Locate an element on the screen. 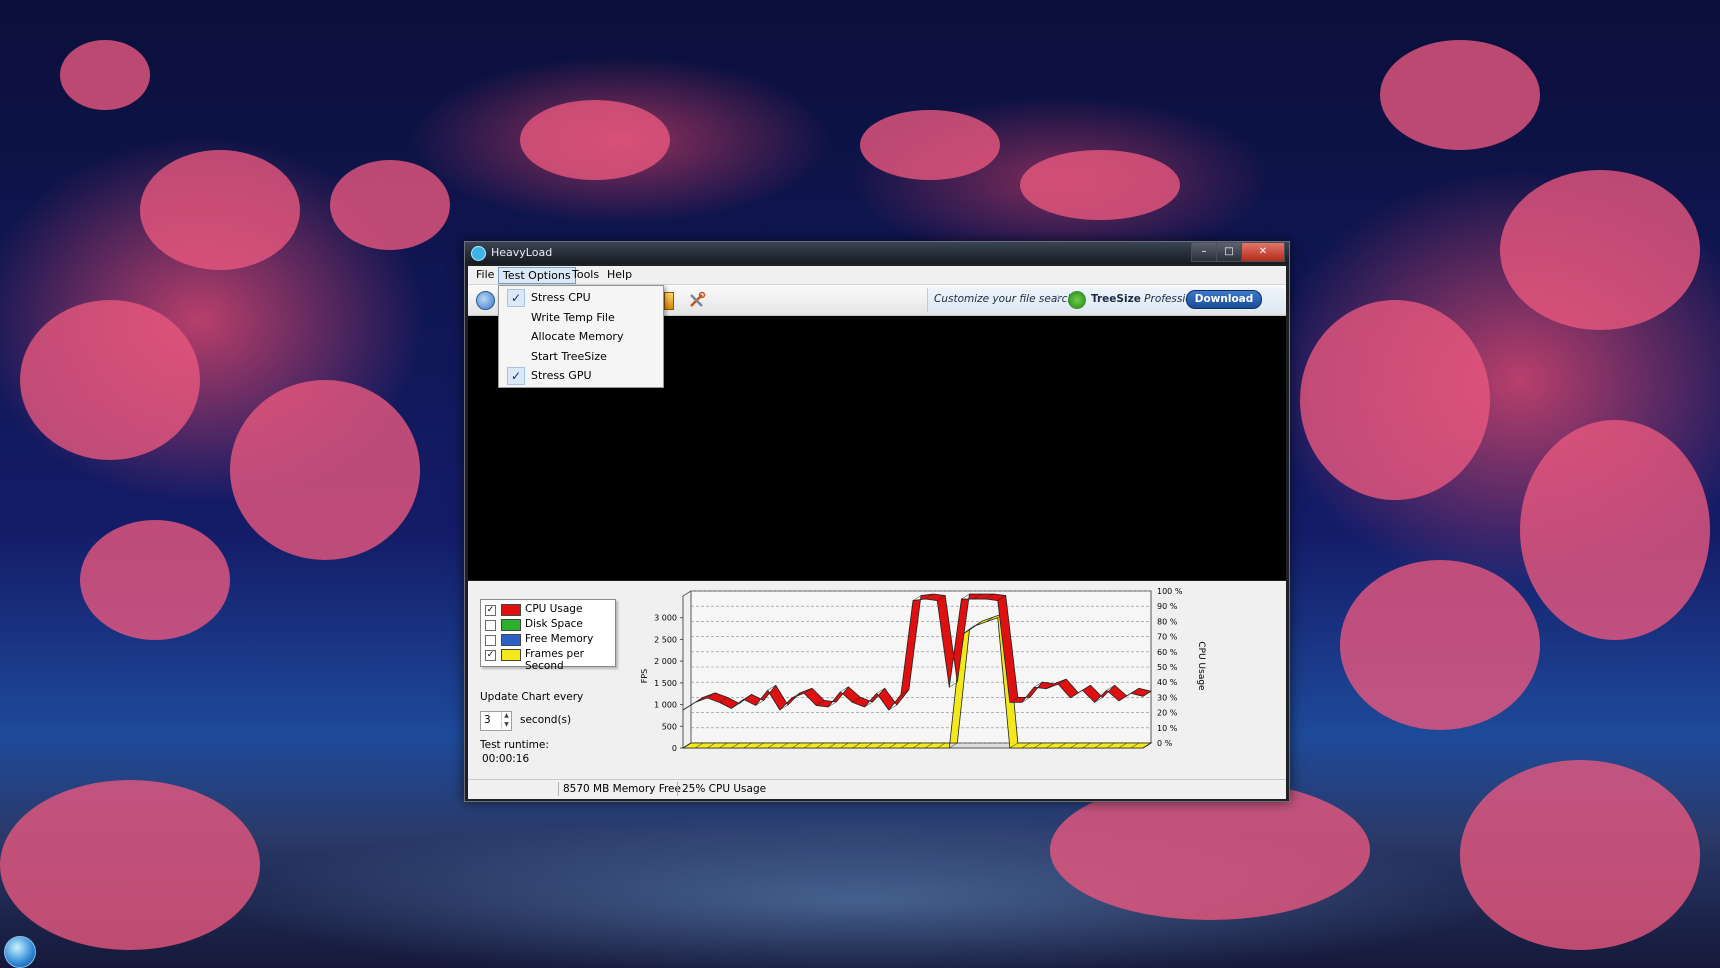  status-cpu: 25% CPU Usage is located at coordinates (721, 789).